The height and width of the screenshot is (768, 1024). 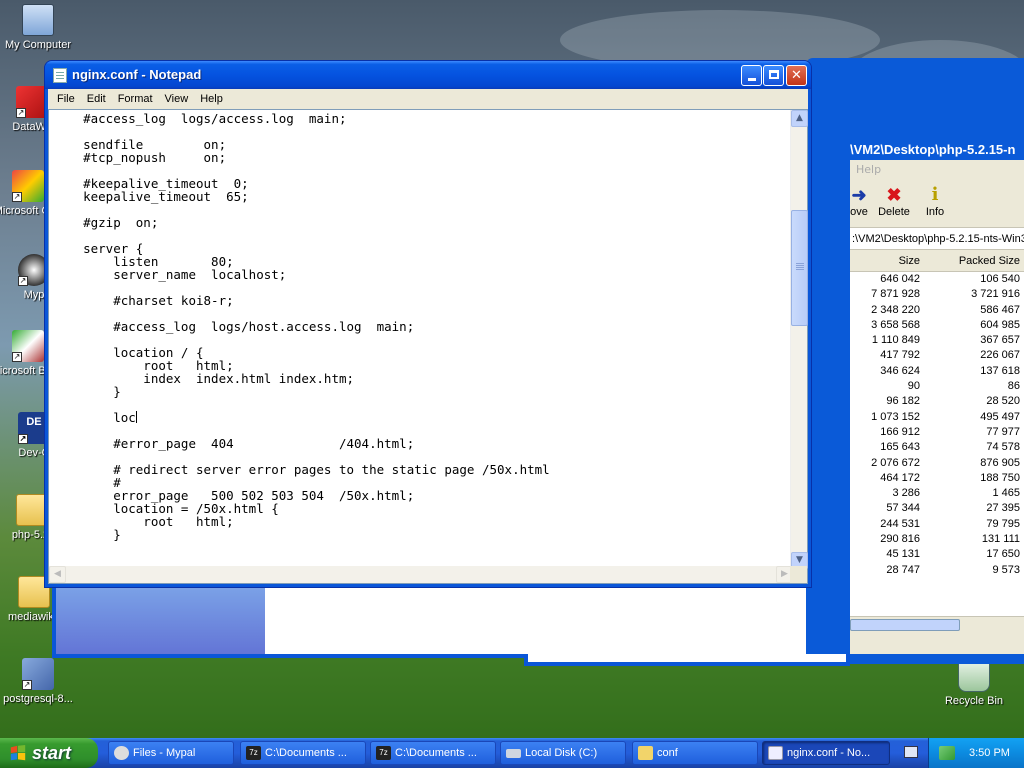 What do you see at coordinates (887, 260) in the screenshot?
I see `column-header-size: Size` at bounding box center [887, 260].